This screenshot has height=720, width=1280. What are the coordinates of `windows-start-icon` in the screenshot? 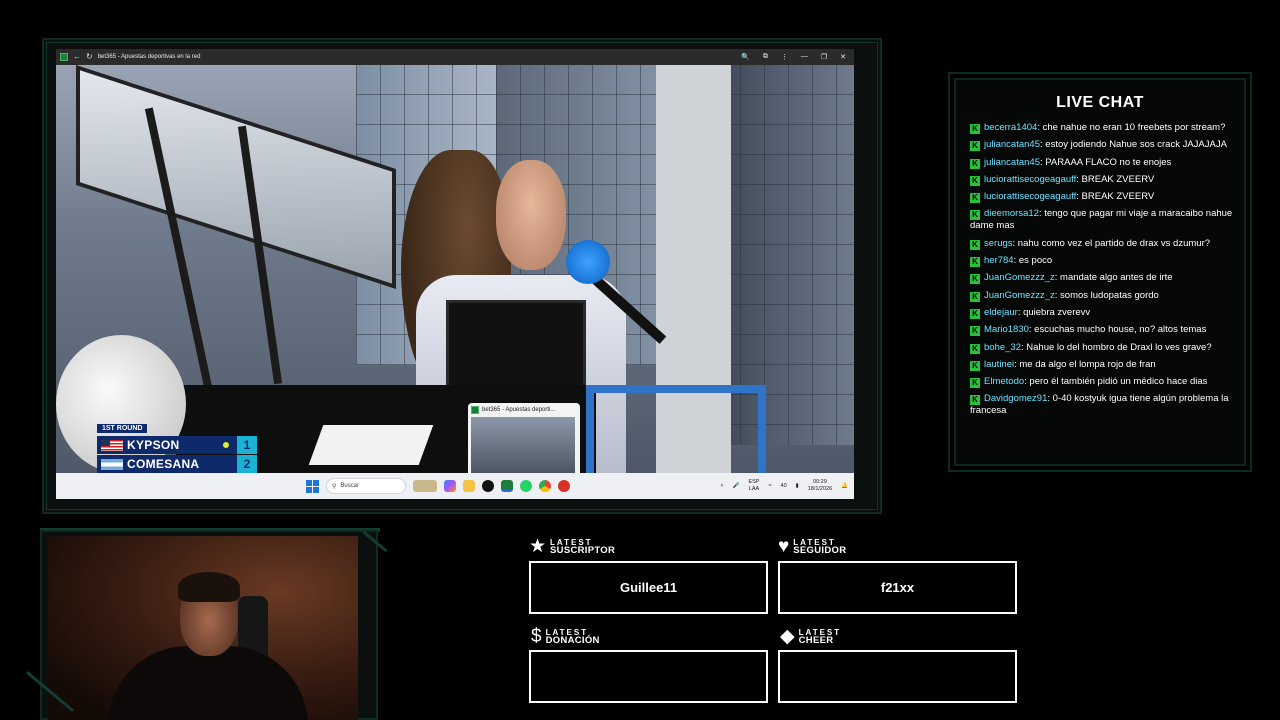 It's located at (312, 486).